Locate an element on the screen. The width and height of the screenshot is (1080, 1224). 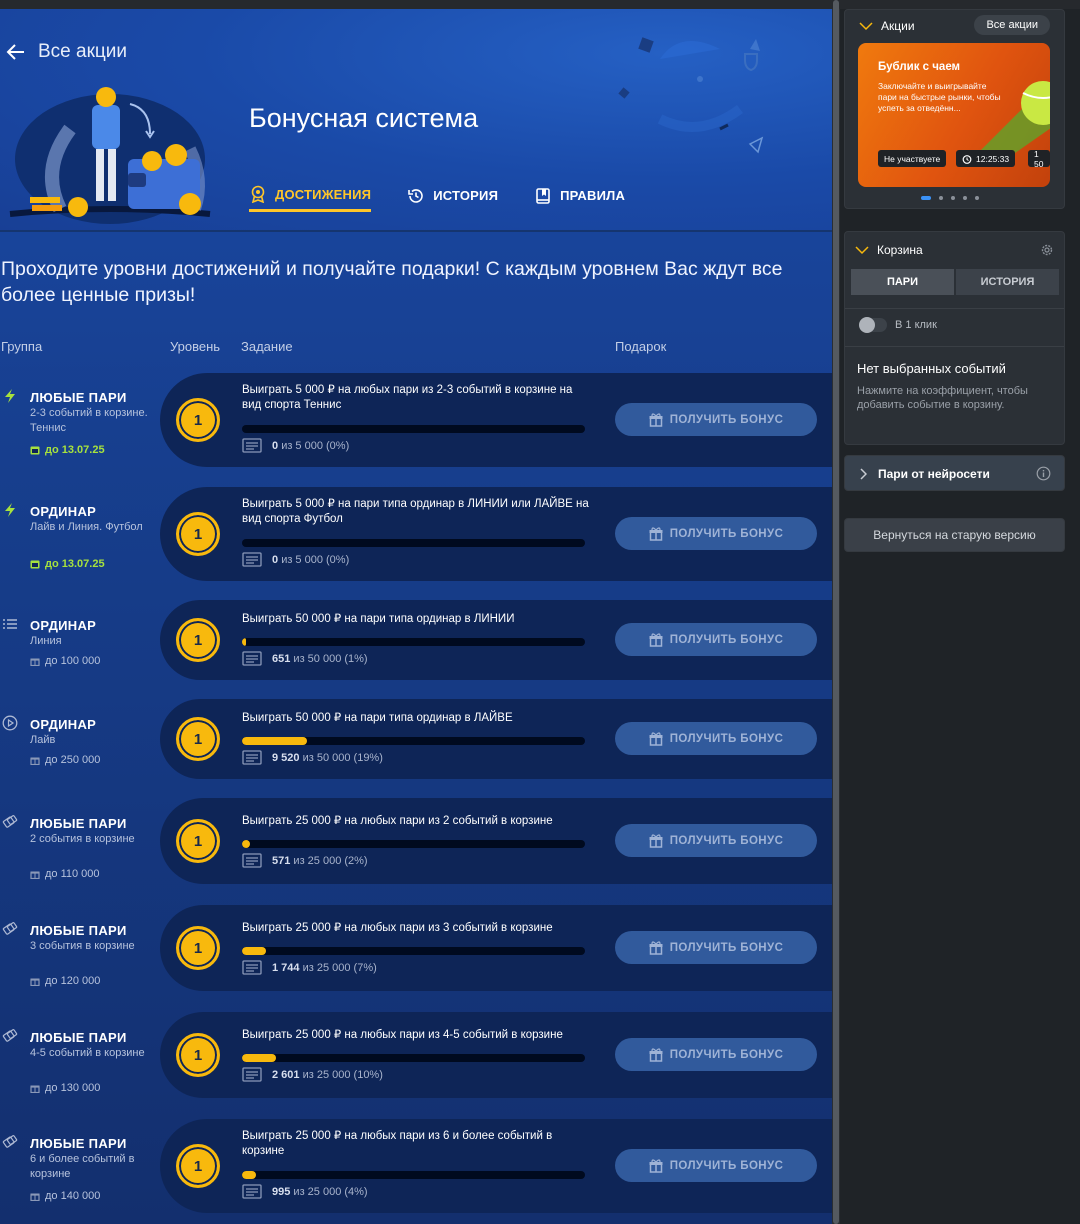
col-group-header: Группа is located at coordinates (22, 346).